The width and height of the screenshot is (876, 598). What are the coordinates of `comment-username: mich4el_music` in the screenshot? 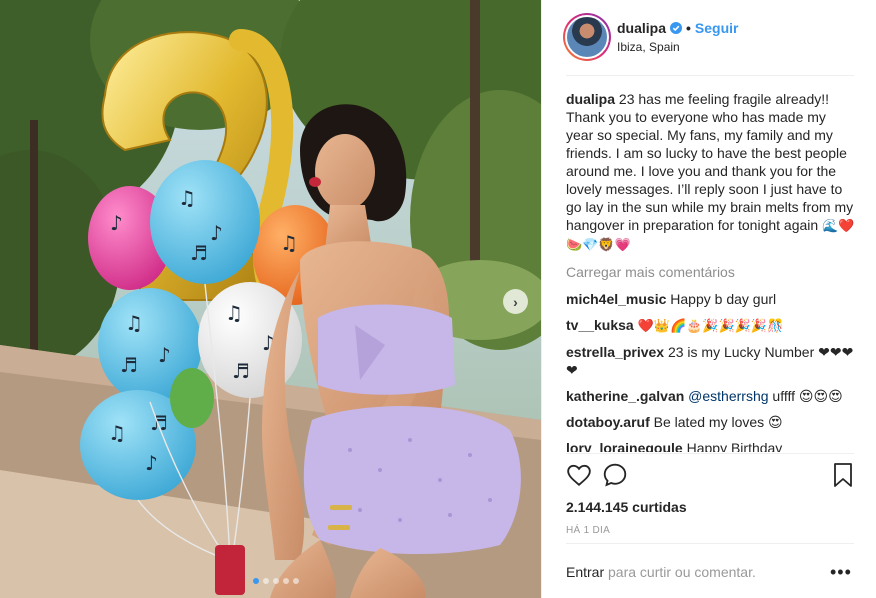 It's located at (616, 299).